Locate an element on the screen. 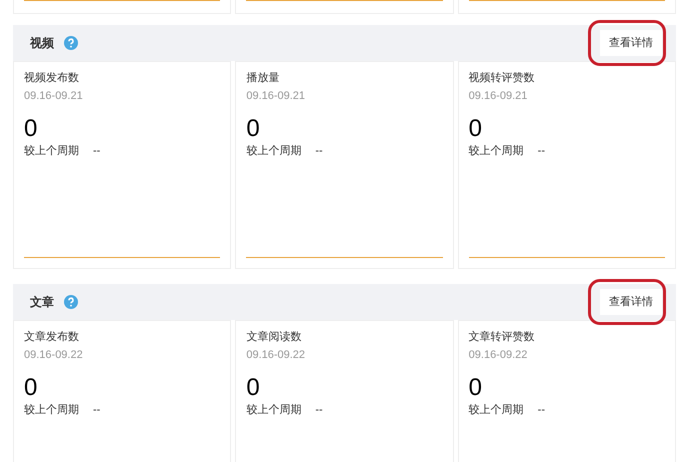 Image resolution: width=682 pixels, height=462 pixels. card-title: 文章阅读数 is located at coordinates (274, 337).